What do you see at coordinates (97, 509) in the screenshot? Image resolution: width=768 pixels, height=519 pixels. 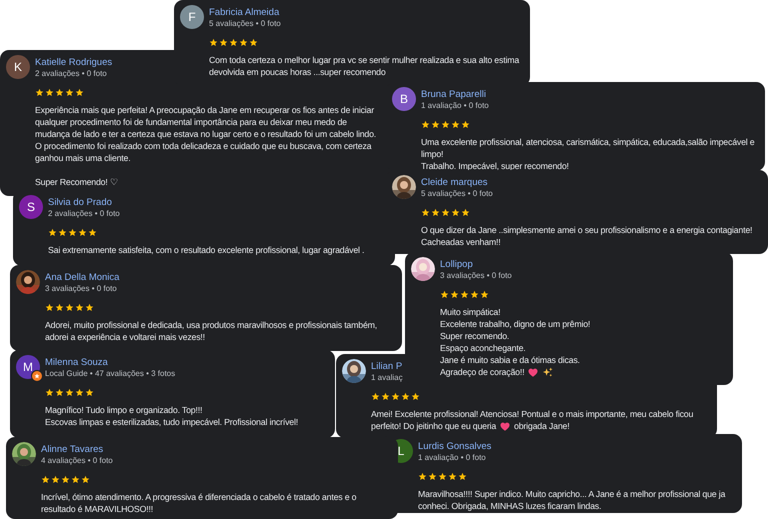 I see `review-text: resultado é MARAVILHOSO!!!` at bounding box center [97, 509].